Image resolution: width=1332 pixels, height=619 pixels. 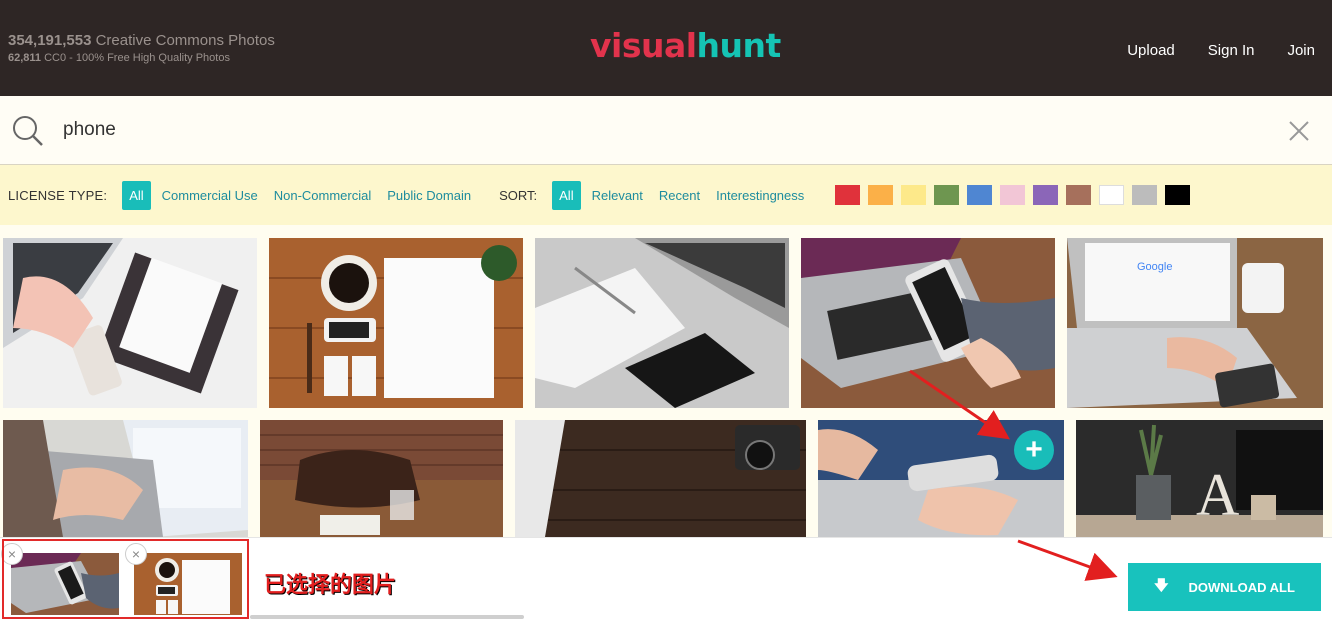 What do you see at coordinates (1161, 585) in the screenshot?
I see `download-arrow-icon: 🡇` at bounding box center [1161, 585].